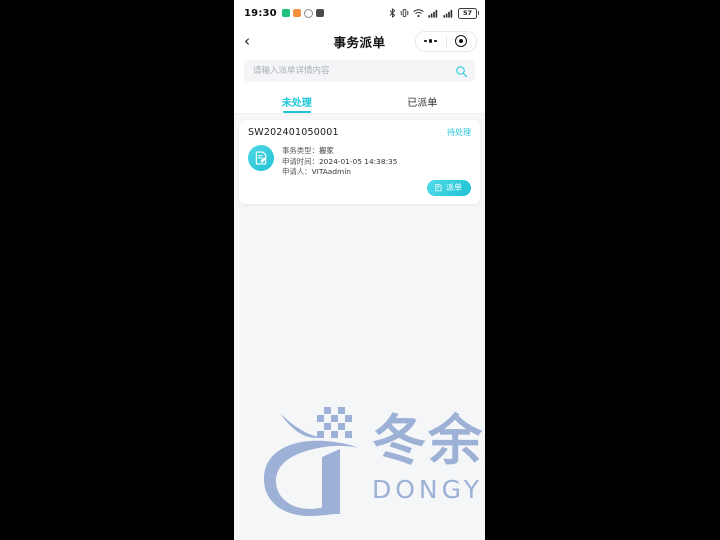  Describe the element at coordinates (431, 41) in the screenshot. I see `more-dots-icon` at that location.